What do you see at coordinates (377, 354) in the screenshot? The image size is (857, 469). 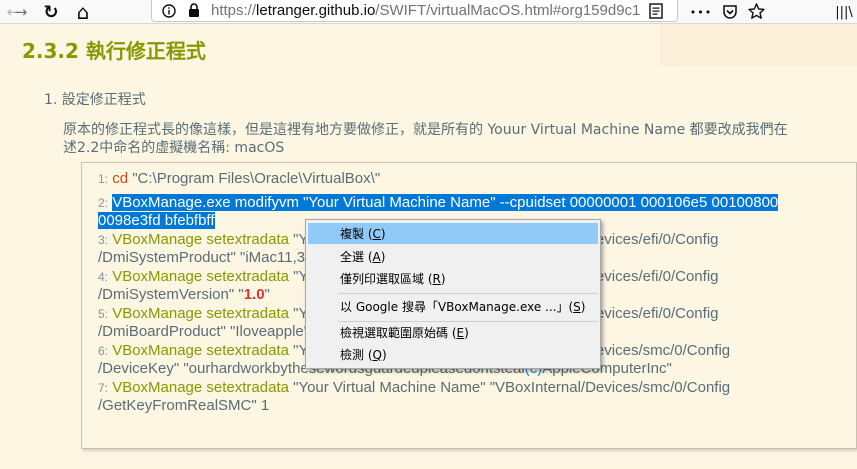 I see `menu-item-accesskey: Q` at bounding box center [377, 354].